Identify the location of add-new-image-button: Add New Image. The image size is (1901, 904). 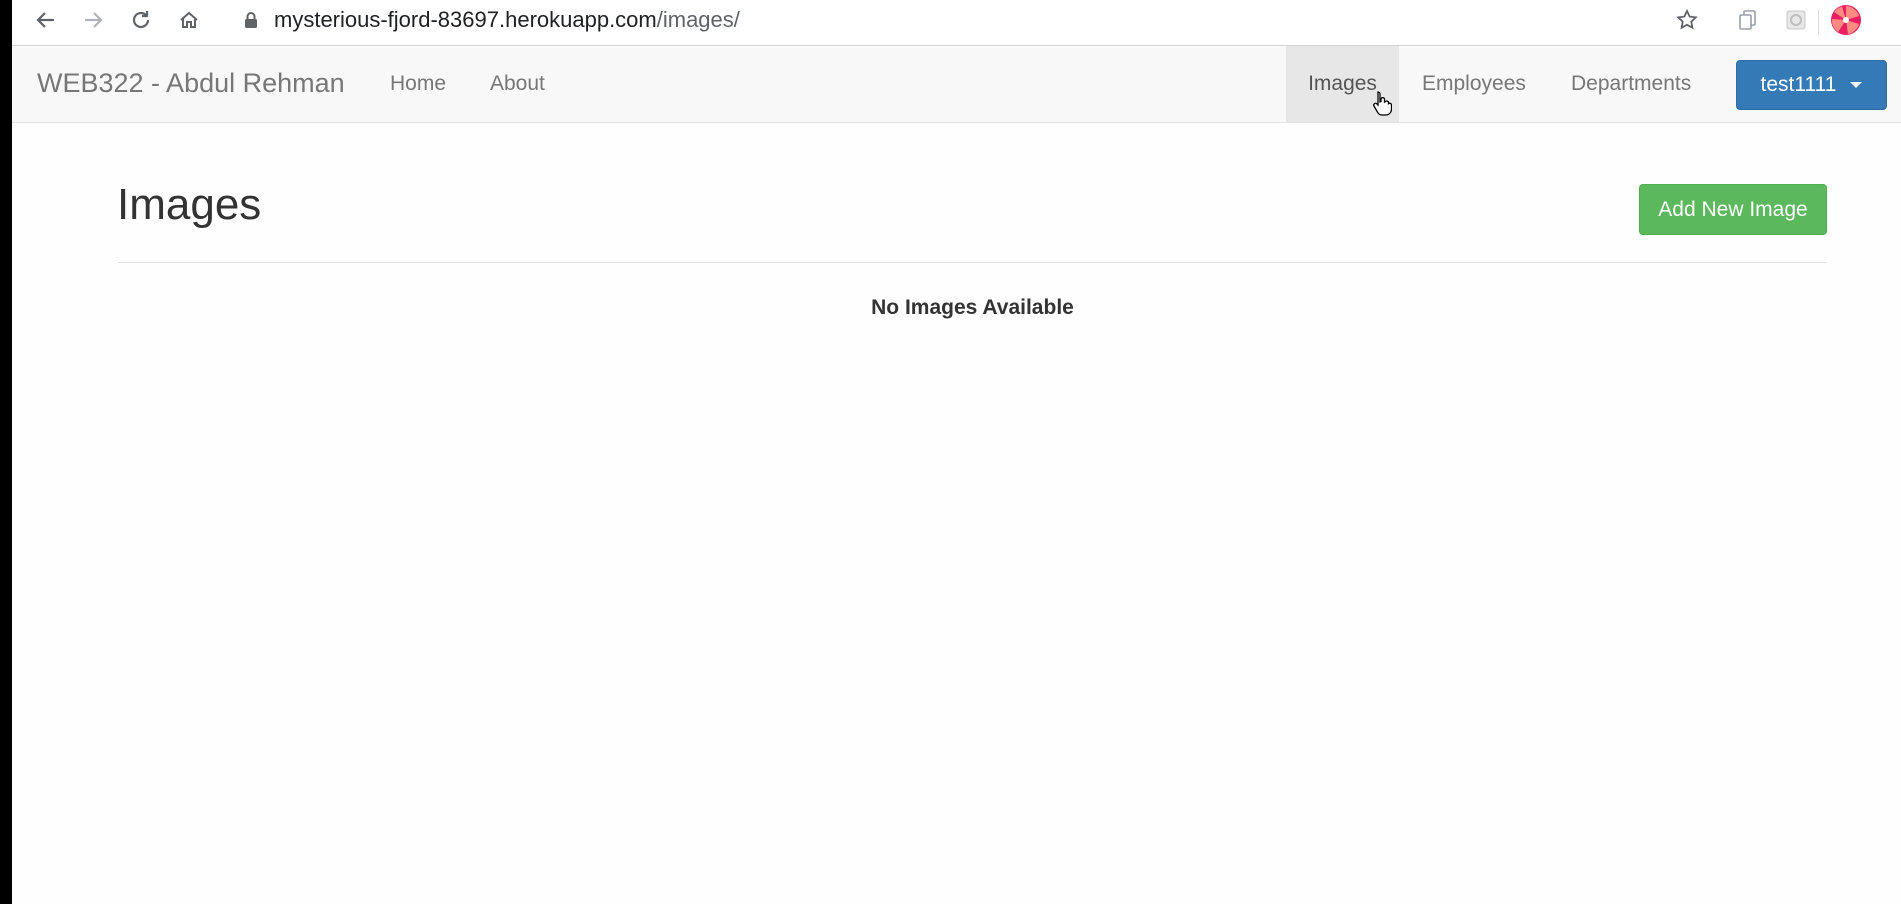
(1733, 209).